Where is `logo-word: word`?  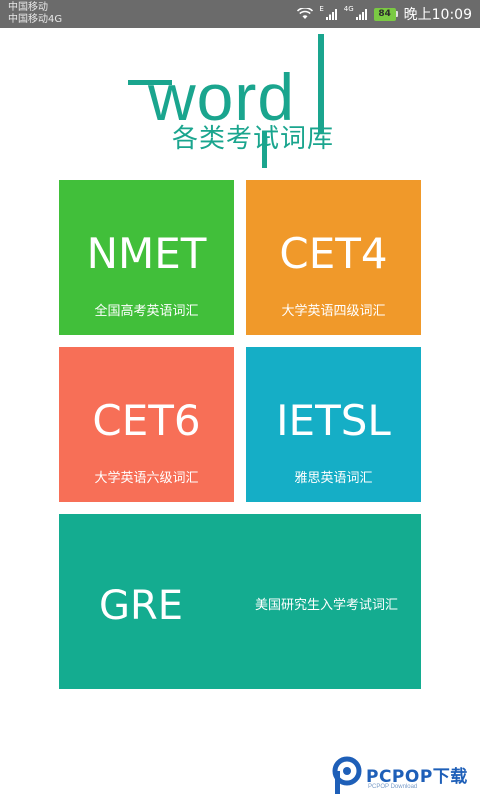
logo-word: word is located at coordinates (222, 97).